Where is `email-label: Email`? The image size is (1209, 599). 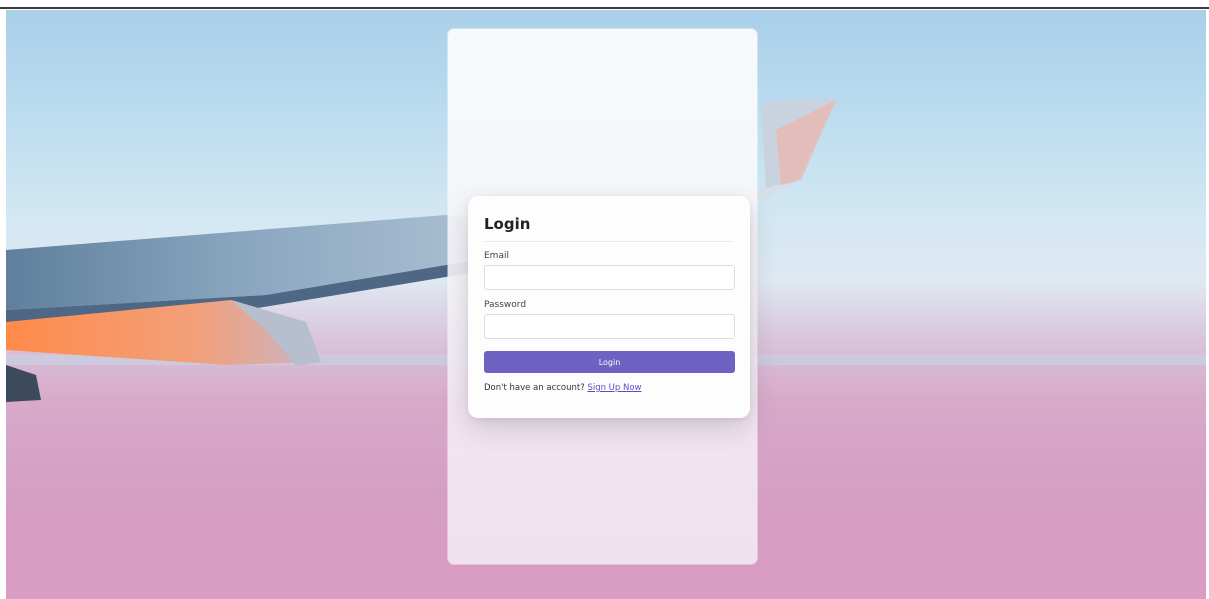
email-label: Email is located at coordinates (496, 256).